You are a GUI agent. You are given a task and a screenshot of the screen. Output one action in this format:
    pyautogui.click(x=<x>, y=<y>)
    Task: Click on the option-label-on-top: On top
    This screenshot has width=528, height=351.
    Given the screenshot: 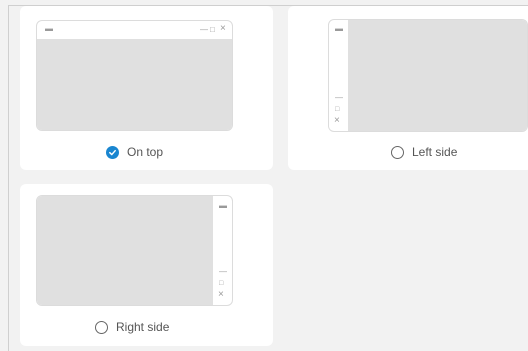 What is the action you would take?
    pyautogui.click(x=145, y=152)
    